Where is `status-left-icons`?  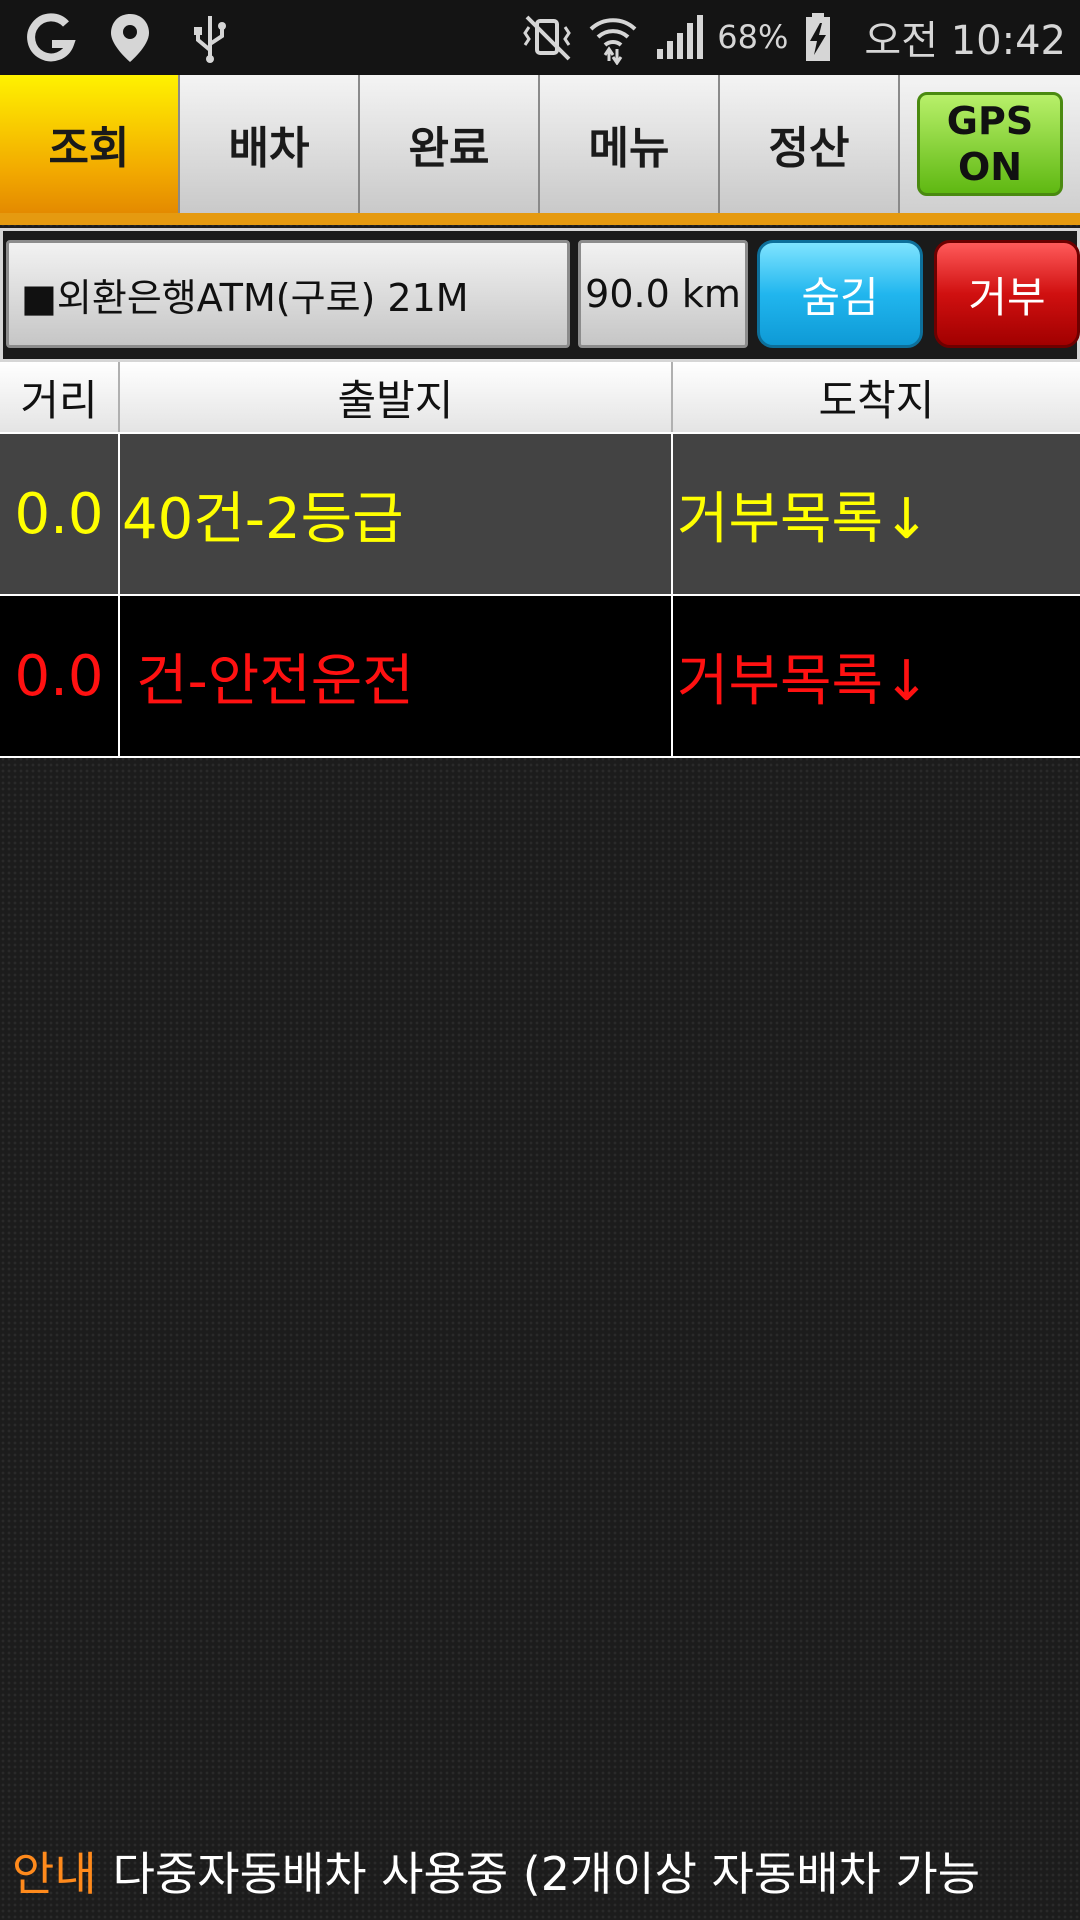
status-left-icons is located at coordinates (130, 38).